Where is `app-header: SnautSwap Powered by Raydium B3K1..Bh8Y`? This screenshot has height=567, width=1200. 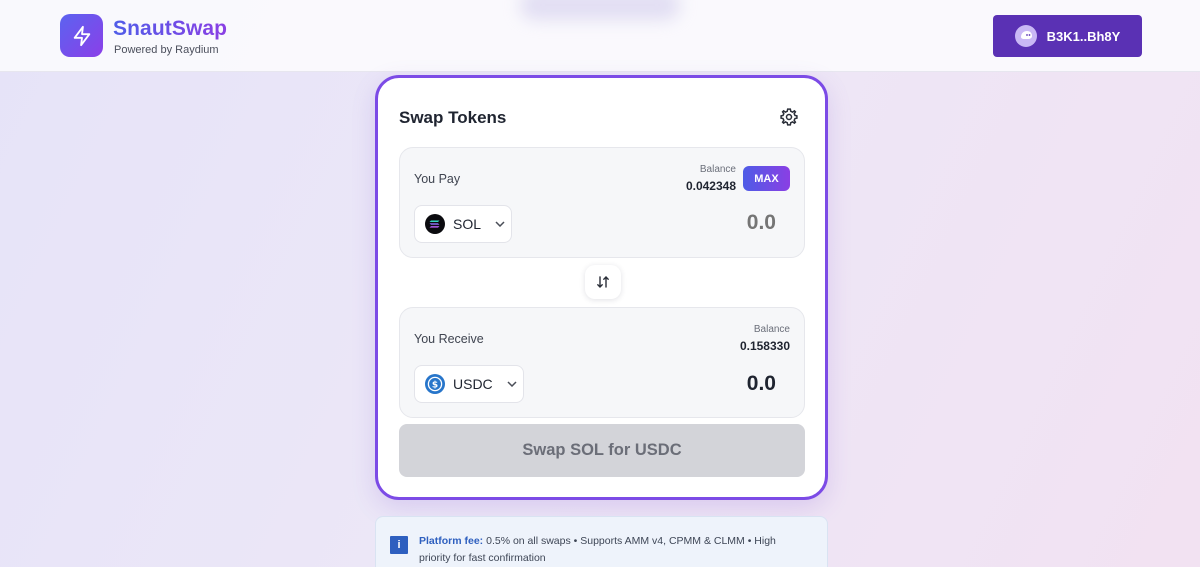 app-header: SnautSwap Powered by Raydium B3K1..Bh8Y is located at coordinates (600, 36).